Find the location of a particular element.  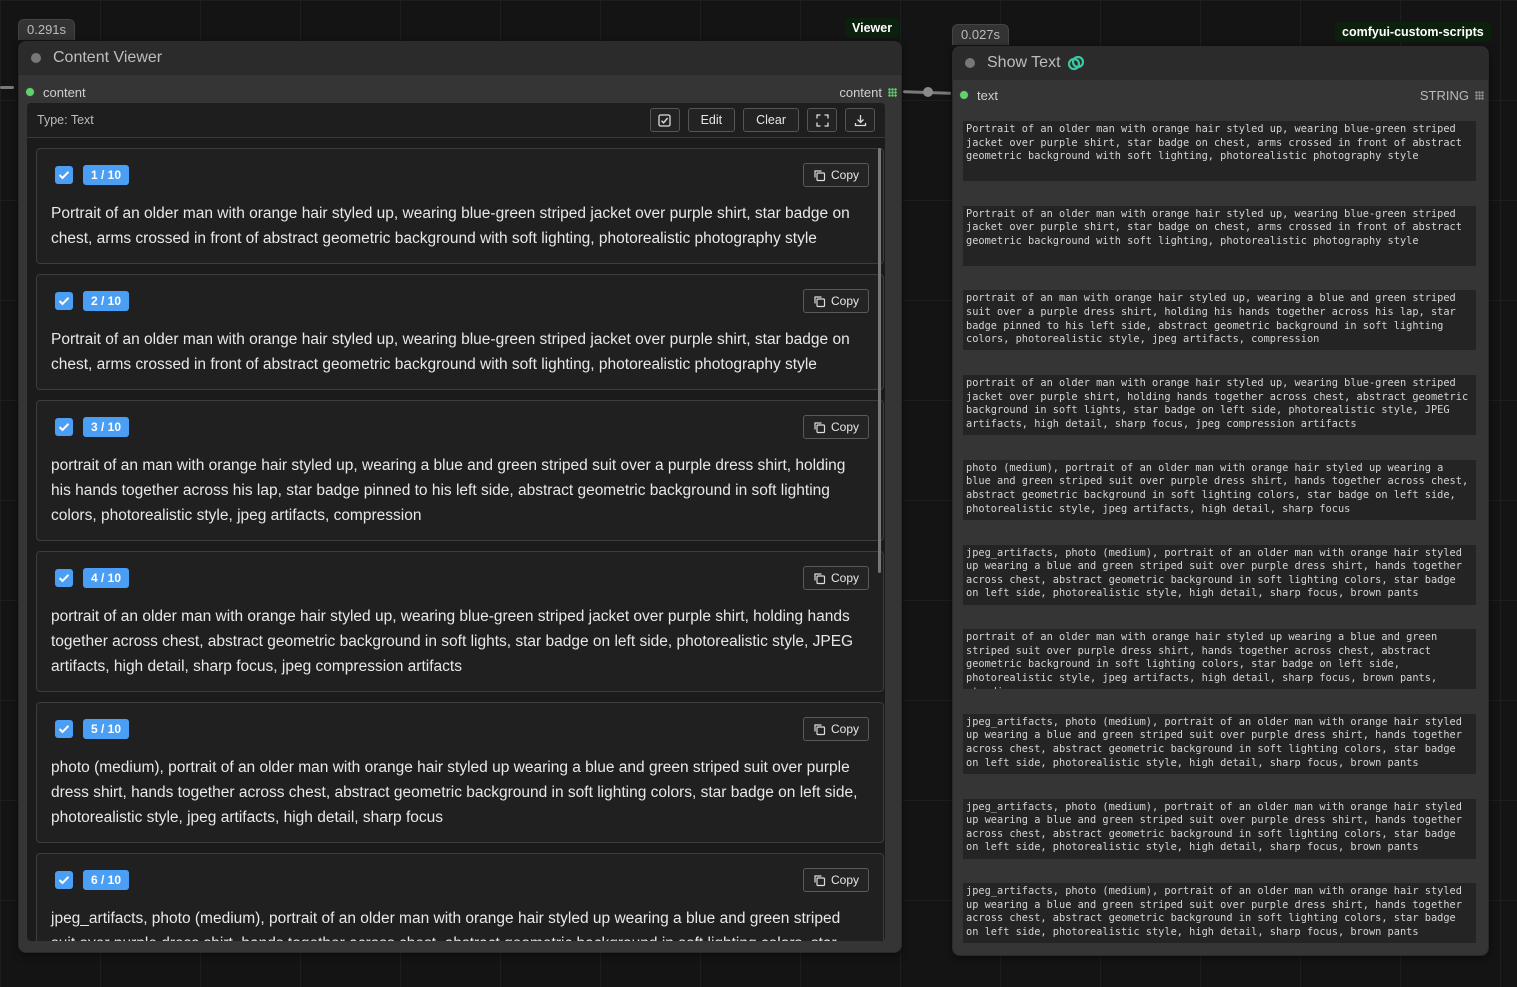

slot-row: text STRING is located at coordinates (1220, 95).